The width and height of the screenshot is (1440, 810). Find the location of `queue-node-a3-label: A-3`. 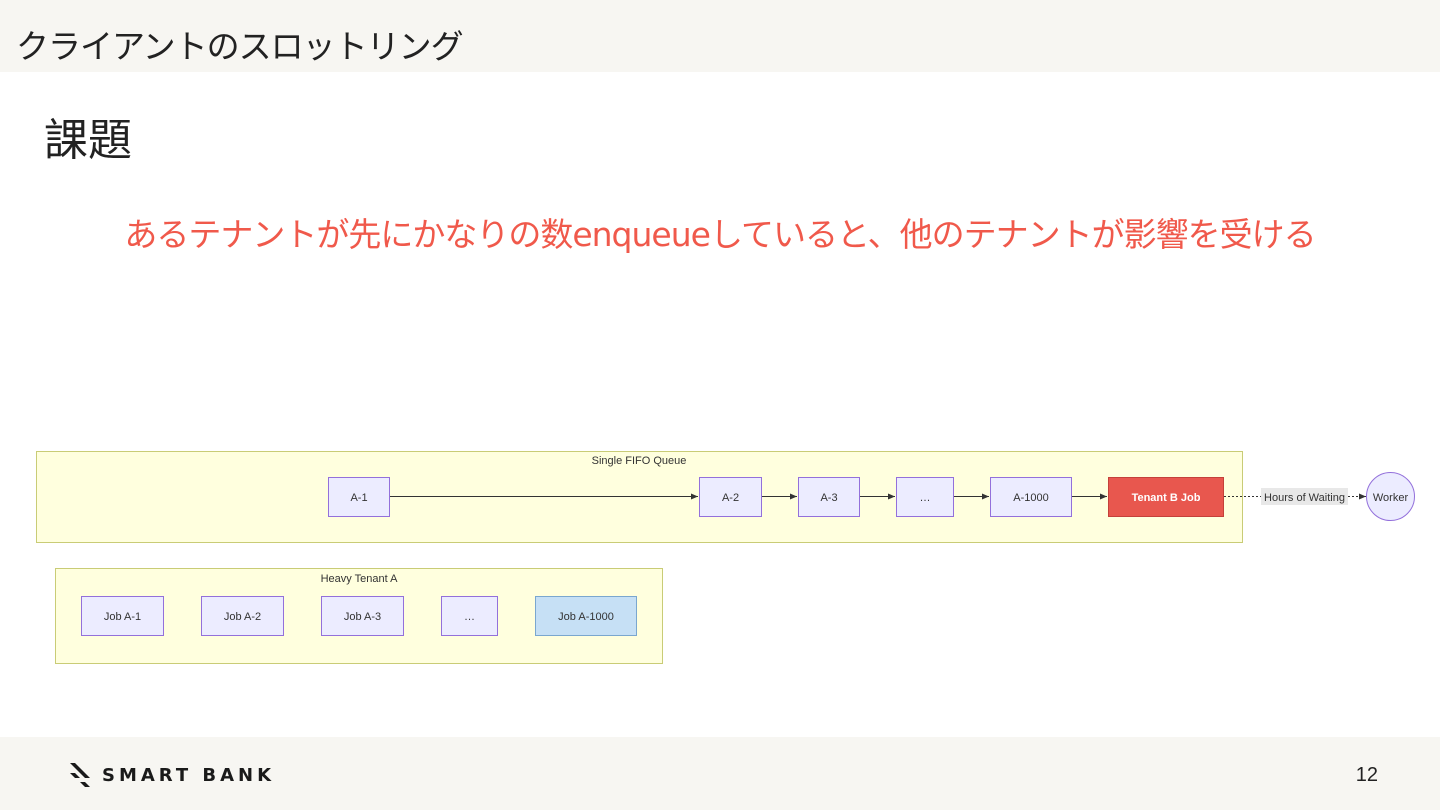

queue-node-a3-label: A-3 is located at coordinates (828, 498).